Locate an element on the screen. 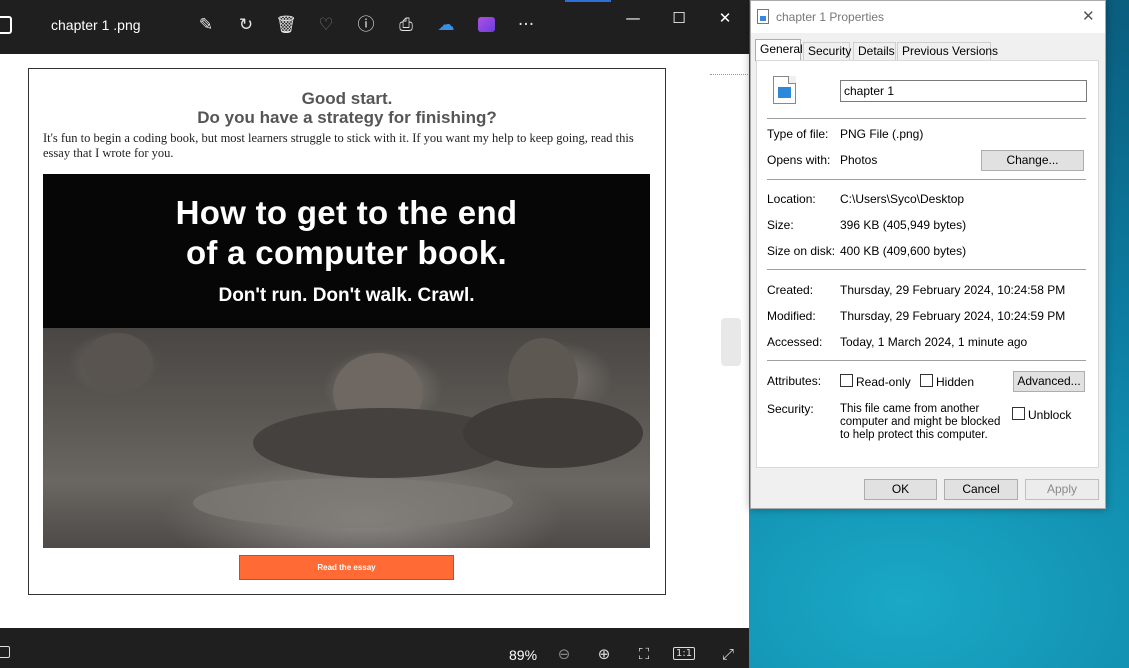 The height and width of the screenshot is (668, 1129). properties-title: chapter 1 Properties is located at coordinates (830, 17).